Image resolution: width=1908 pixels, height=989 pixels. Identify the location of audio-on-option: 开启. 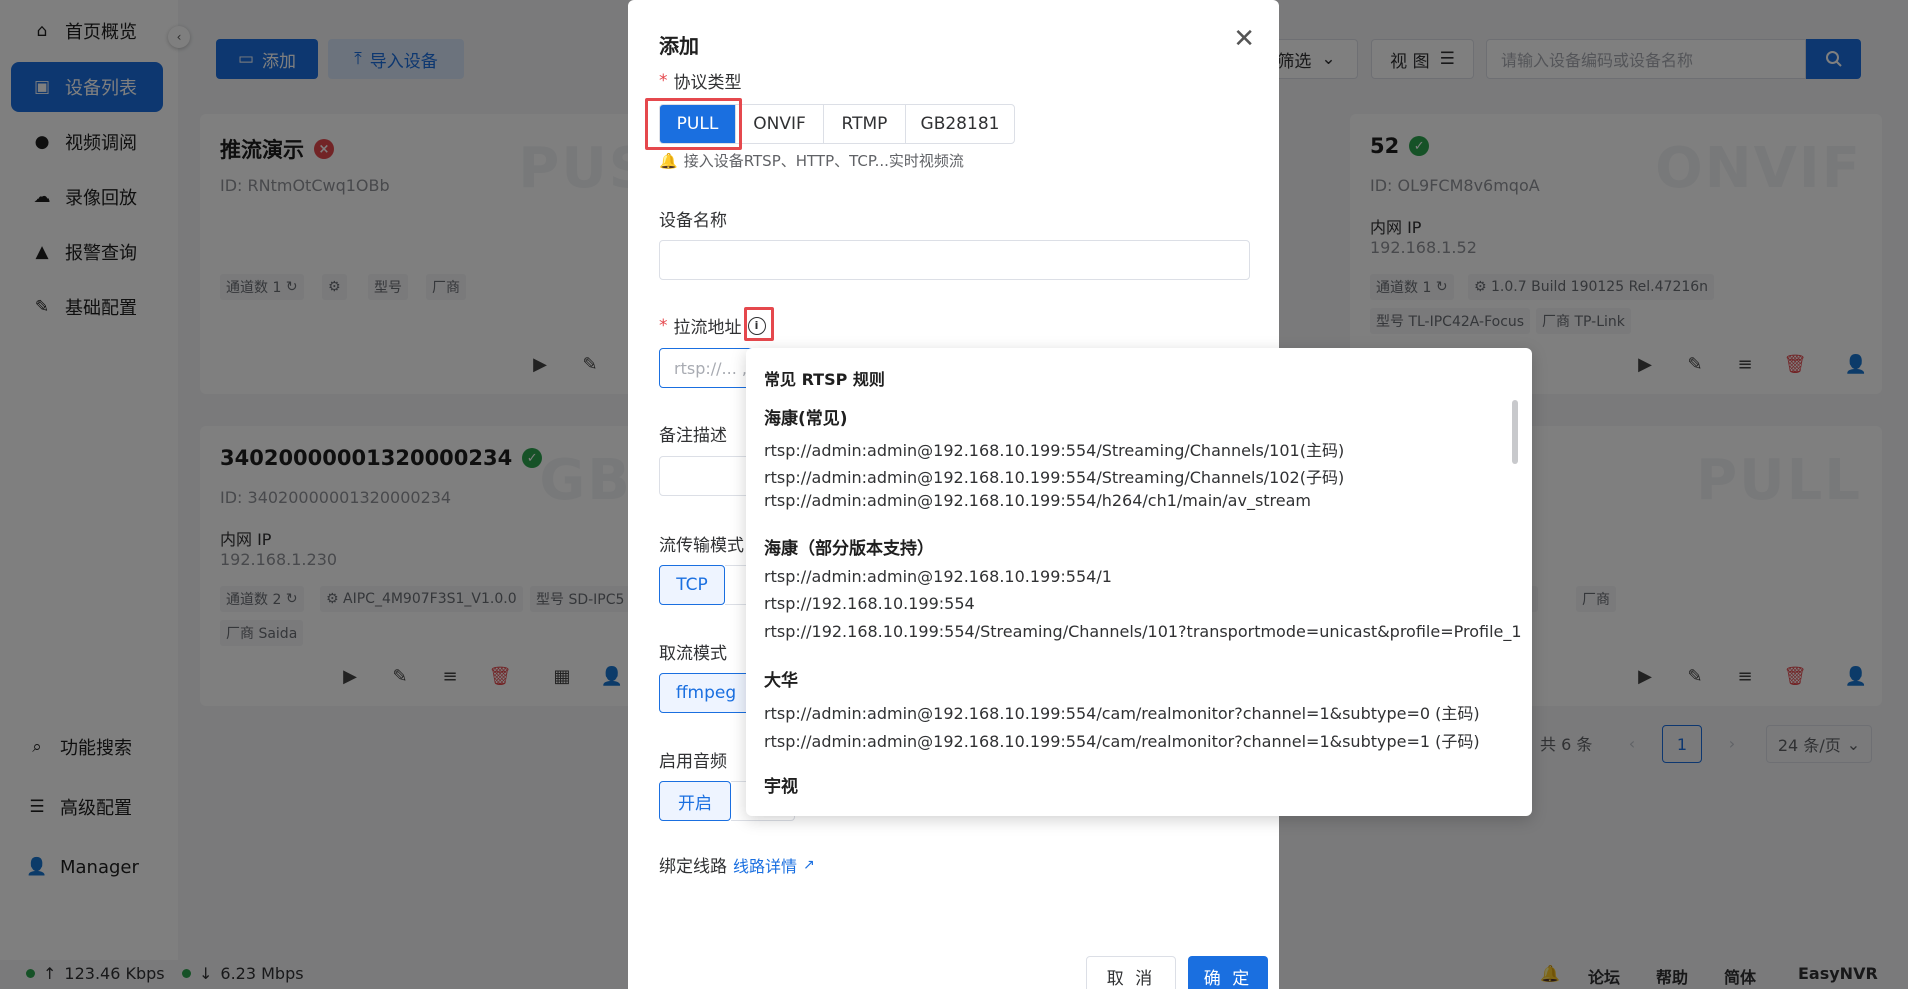
(695, 801).